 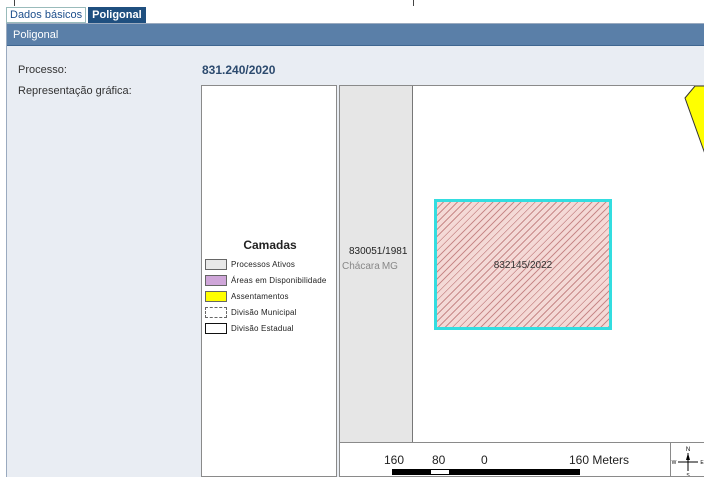 What do you see at coordinates (439, 460) in the screenshot?
I see `scale-label-80: 80` at bounding box center [439, 460].